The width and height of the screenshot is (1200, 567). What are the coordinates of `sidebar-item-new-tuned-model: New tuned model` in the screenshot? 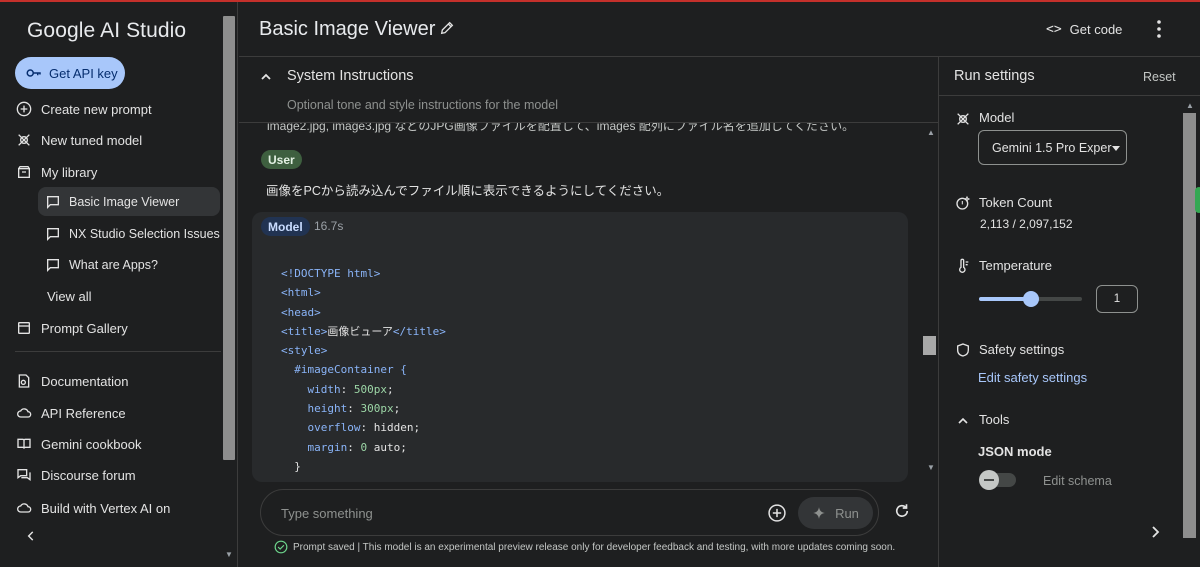 It's located at (78, 140).